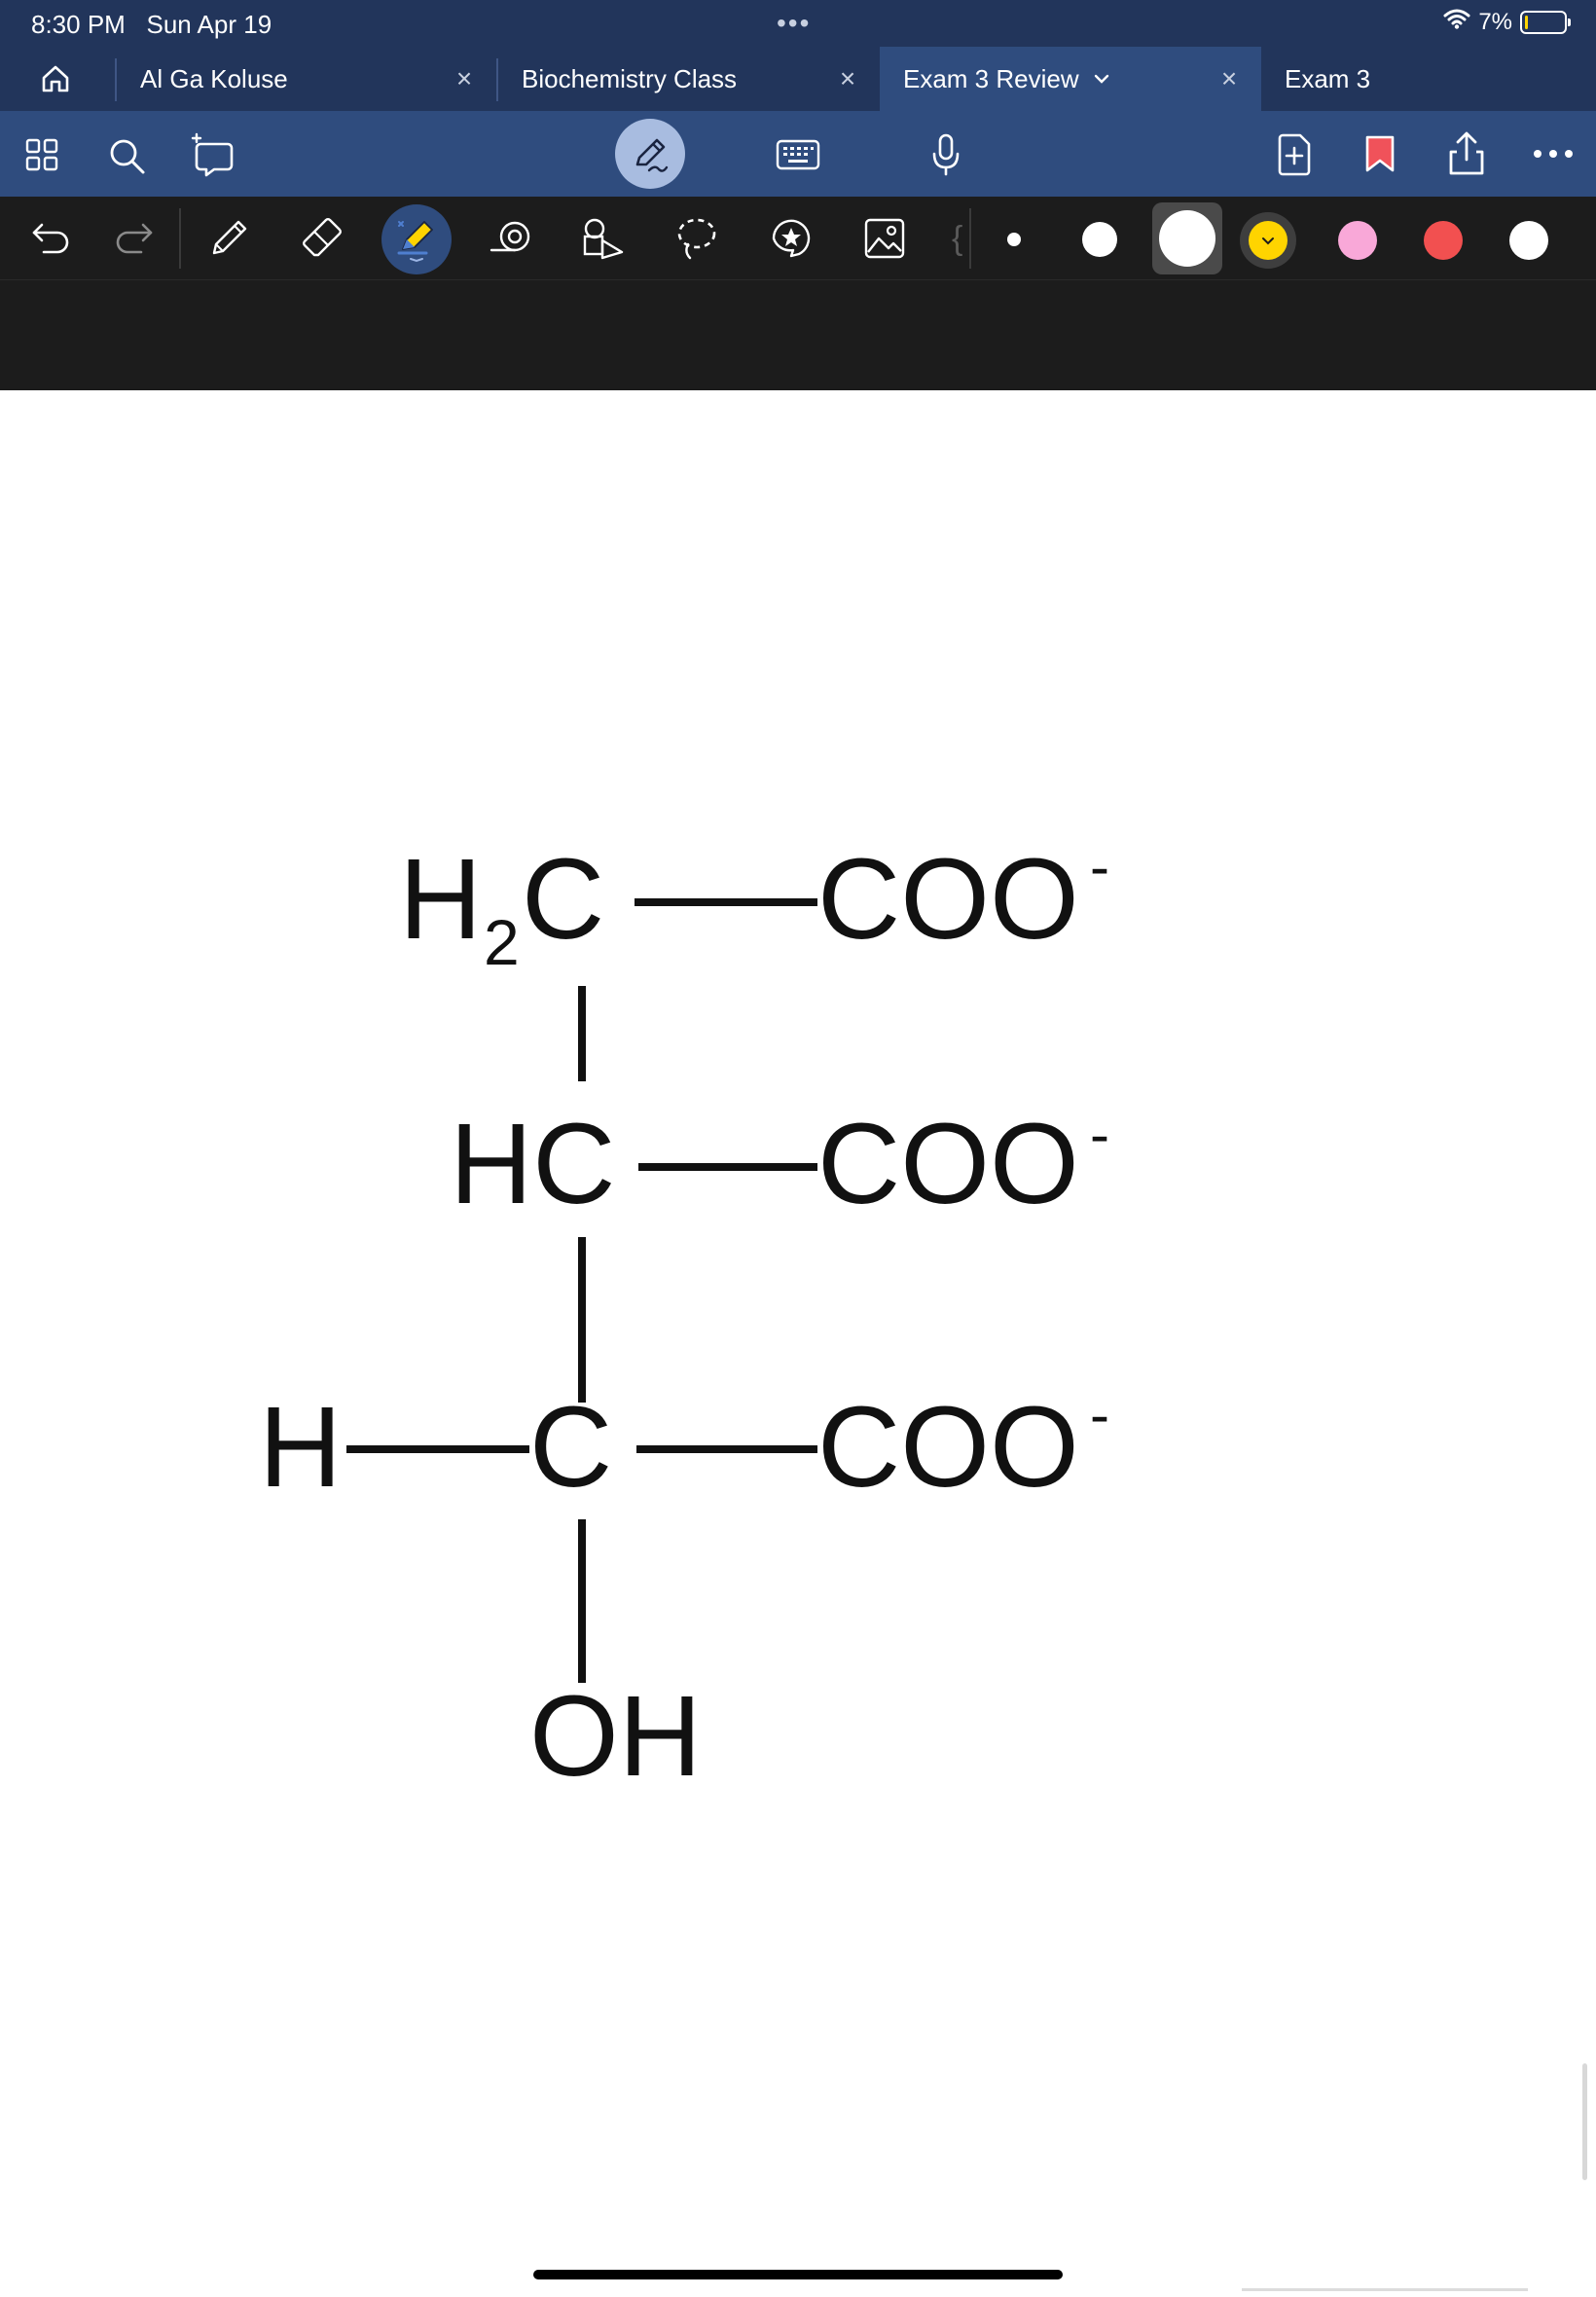 This screenshot has height=2297, width=1596. What do you see at coordinates (1495, 21) in the screenshot?
I see `battery-percent: 7%` at bounding box center [1495, 21].